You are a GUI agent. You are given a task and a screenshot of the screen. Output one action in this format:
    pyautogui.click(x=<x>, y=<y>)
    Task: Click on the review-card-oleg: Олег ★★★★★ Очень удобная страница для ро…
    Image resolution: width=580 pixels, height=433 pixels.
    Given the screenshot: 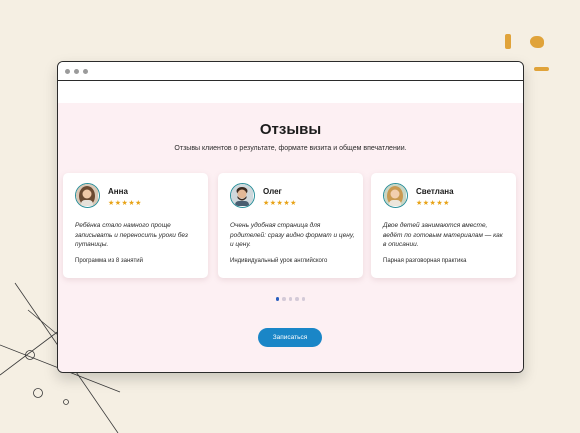 What is the action you would take?
    pyautogui.click(x=290, y=225)
    